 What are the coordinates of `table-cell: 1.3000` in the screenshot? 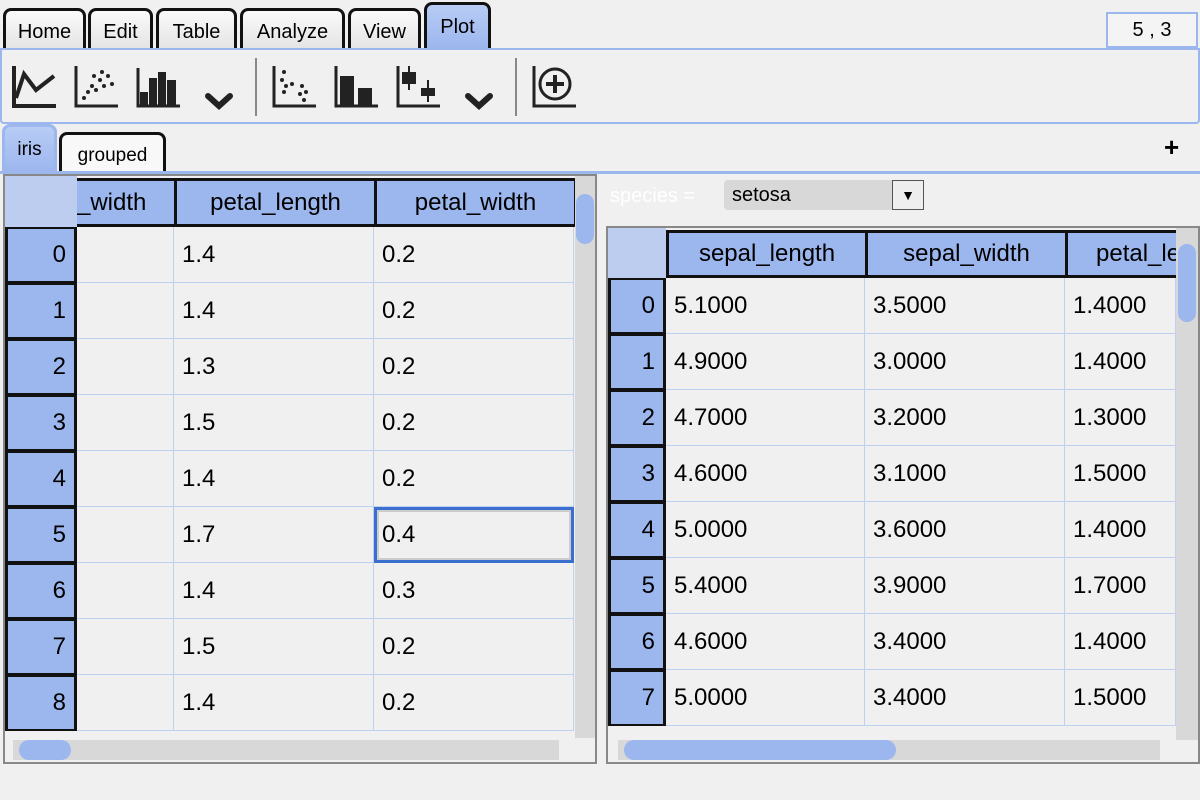 It's located at (1120, 418).